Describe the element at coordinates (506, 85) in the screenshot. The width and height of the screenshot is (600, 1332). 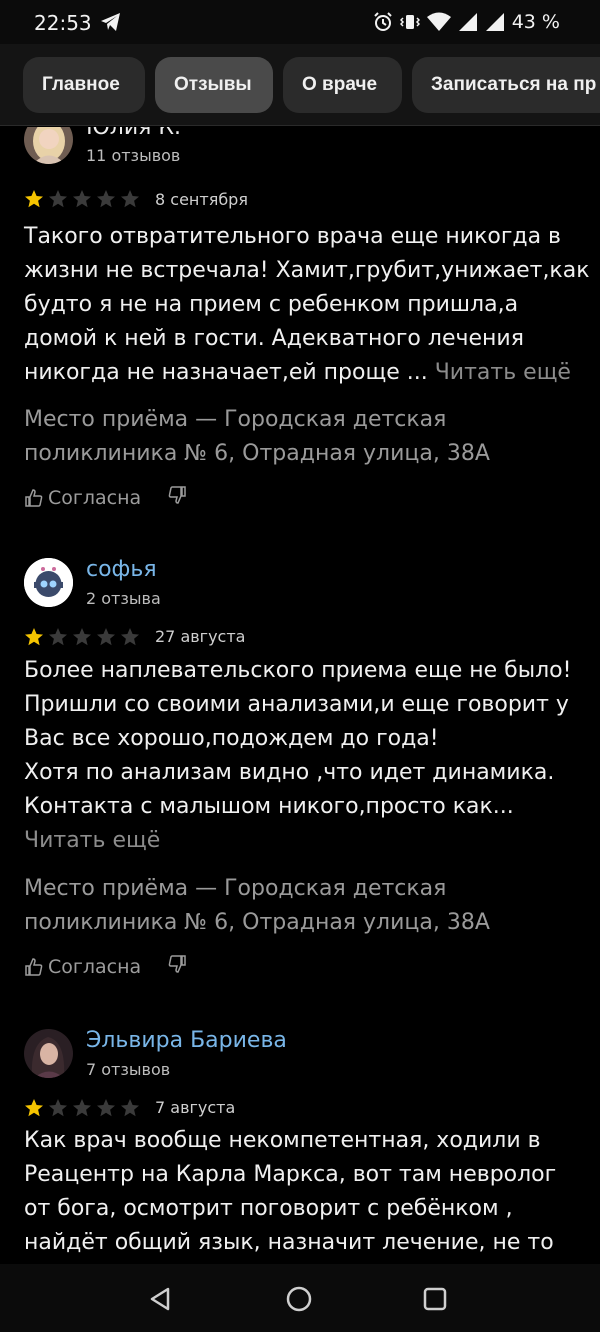
I see `tab-book-appointment: Записаться на пр` at that location.